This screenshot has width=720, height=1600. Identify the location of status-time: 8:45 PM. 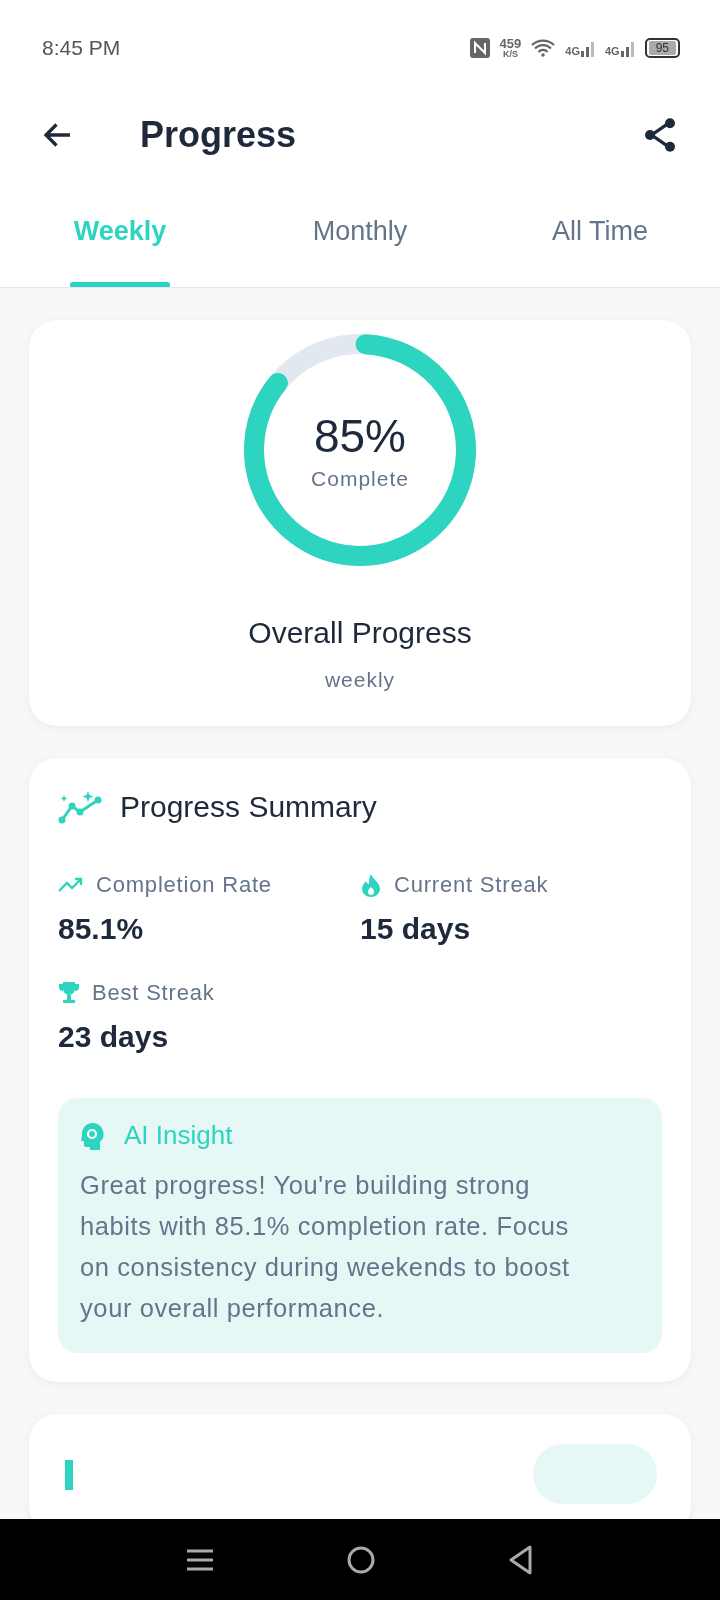
(82, 47).